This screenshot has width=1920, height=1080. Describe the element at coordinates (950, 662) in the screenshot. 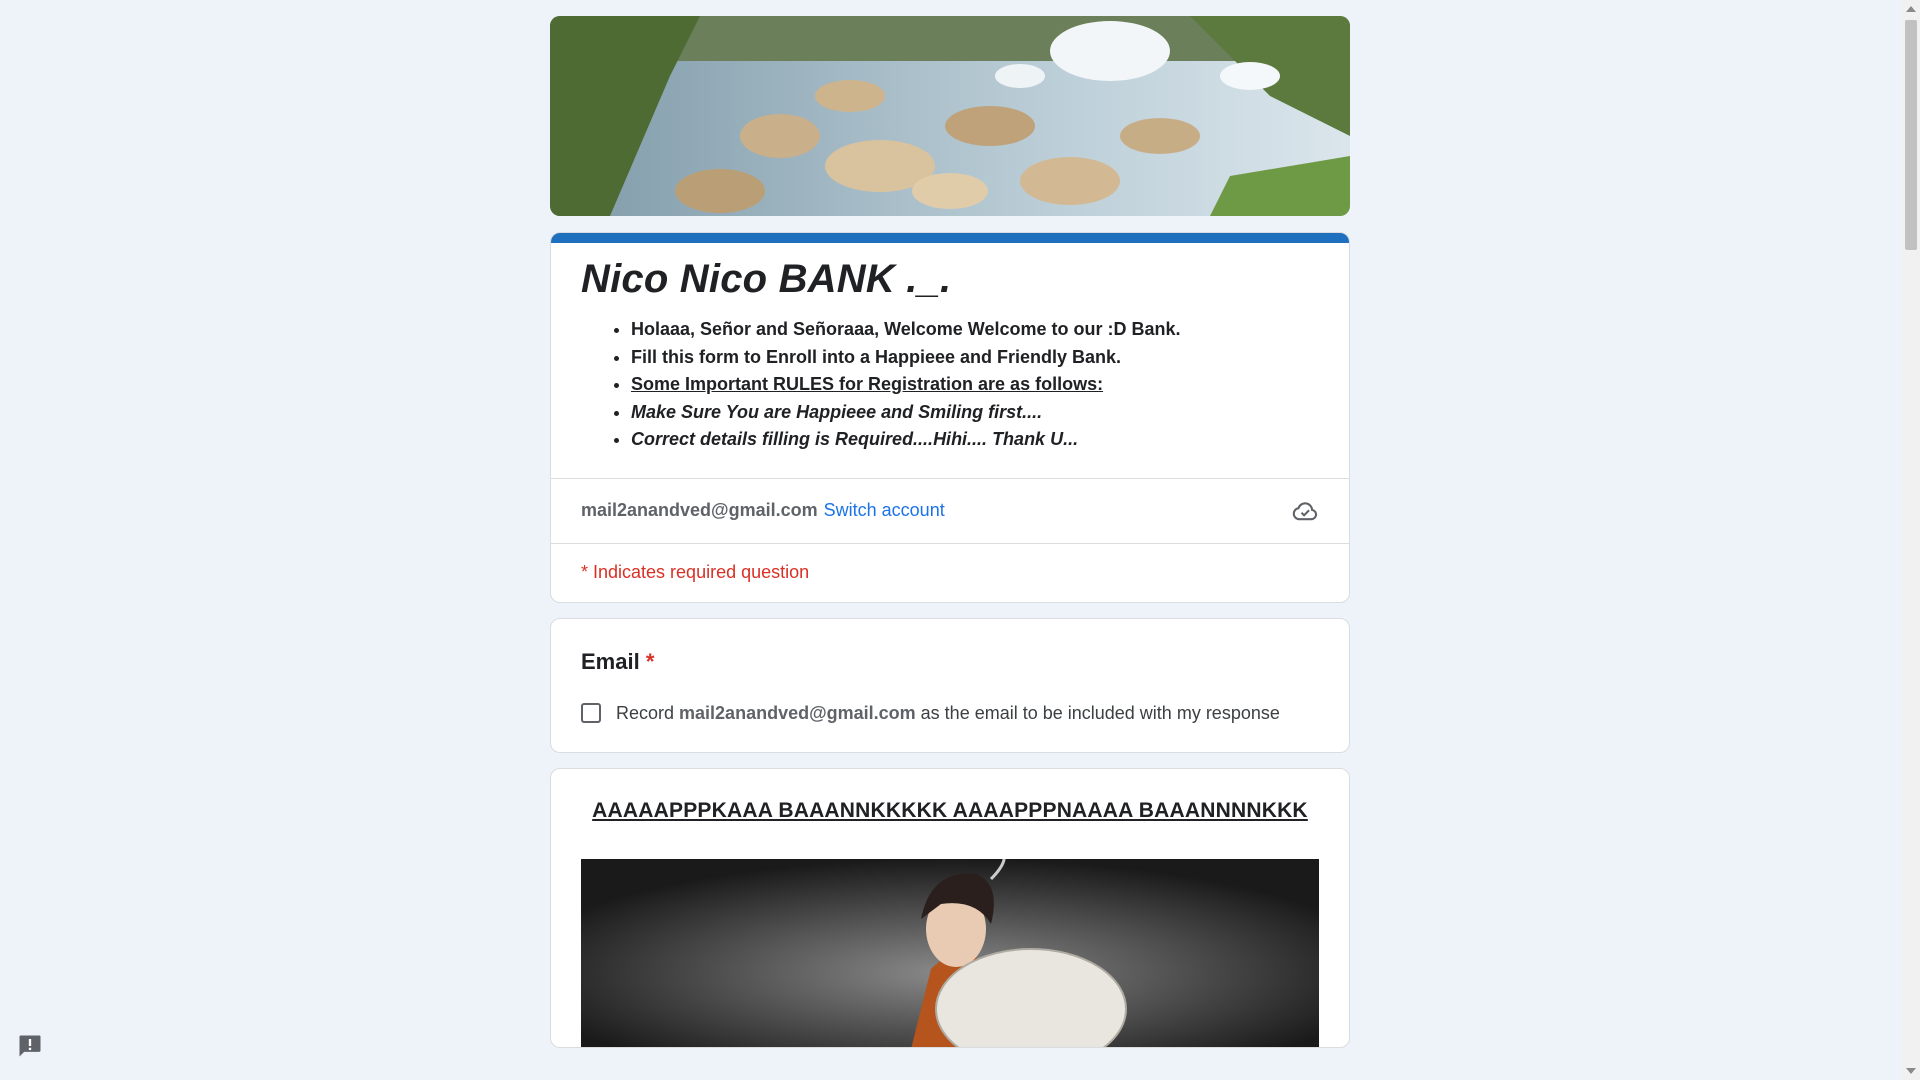

I see `question-title: Email *` at that location.